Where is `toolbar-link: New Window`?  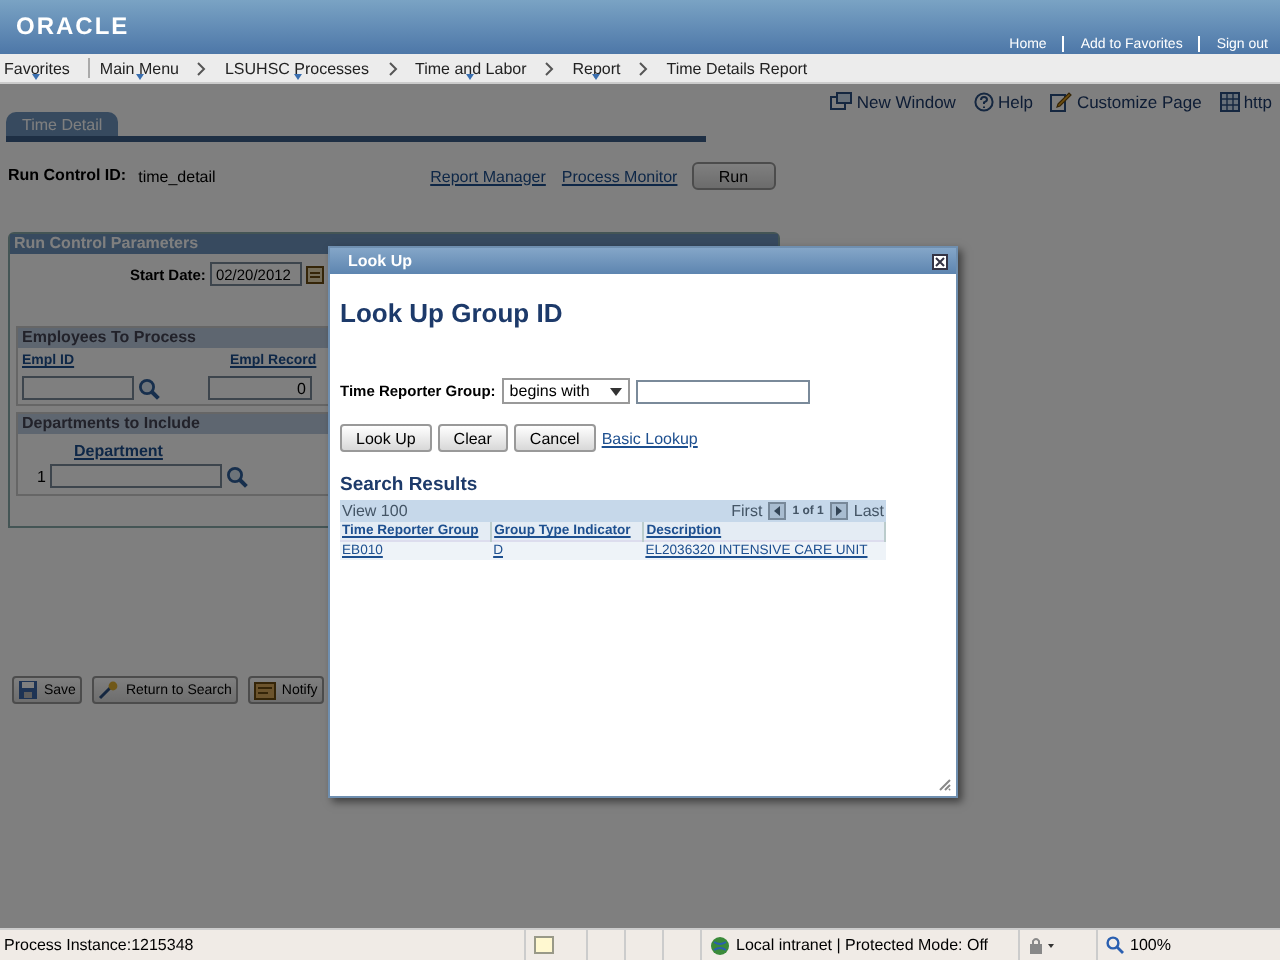 toolbar-link: New Window is located at coordinates (906, 101).